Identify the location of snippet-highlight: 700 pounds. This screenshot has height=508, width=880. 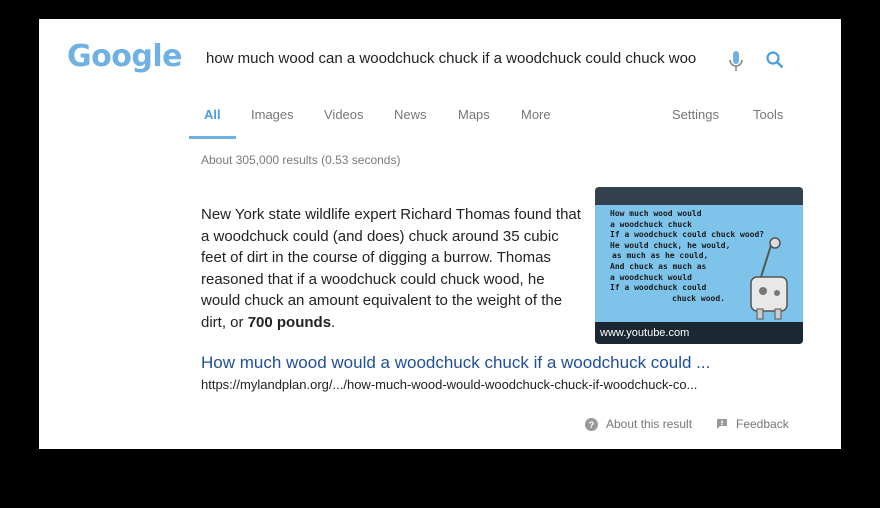
(289, 322).